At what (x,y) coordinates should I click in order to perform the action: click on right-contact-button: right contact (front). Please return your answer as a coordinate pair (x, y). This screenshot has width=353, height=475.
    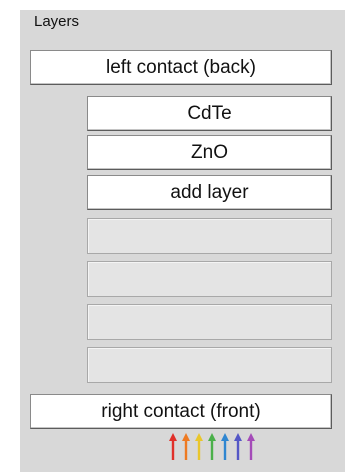
    Looking at the image, I should click on (181, 411).